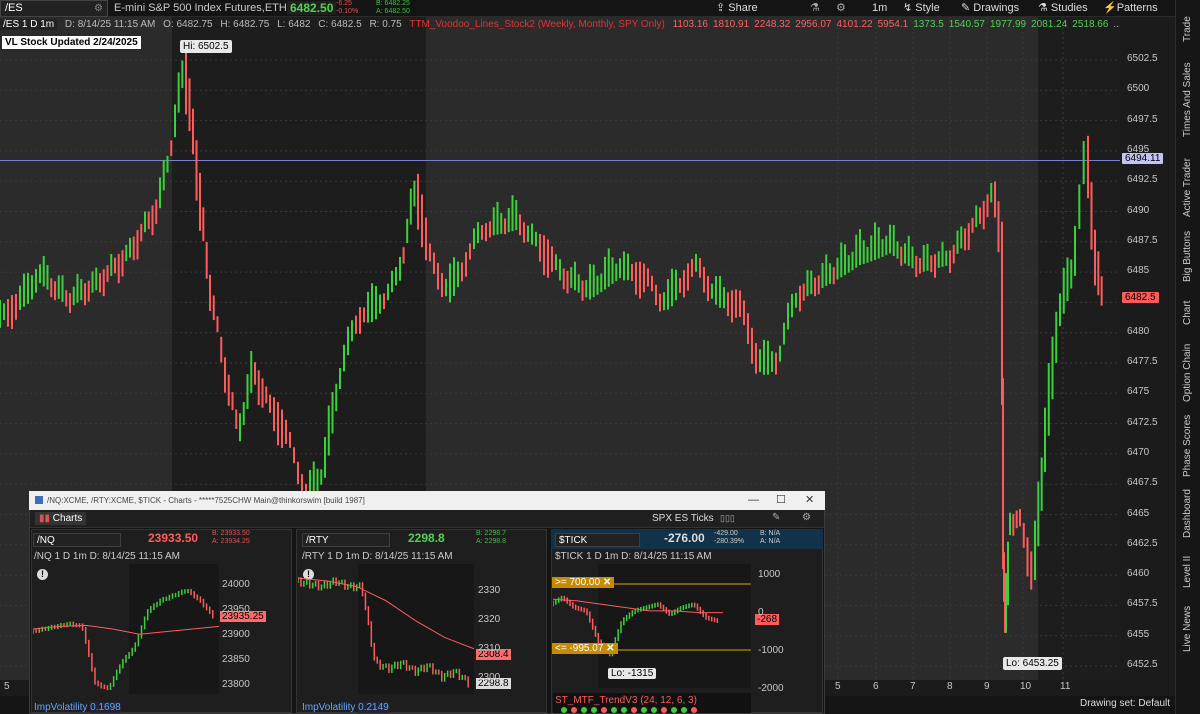 This screenshot has width=1200, height=714. I want to click on studies-button: ⚗ Studies, so click(1063, 8).